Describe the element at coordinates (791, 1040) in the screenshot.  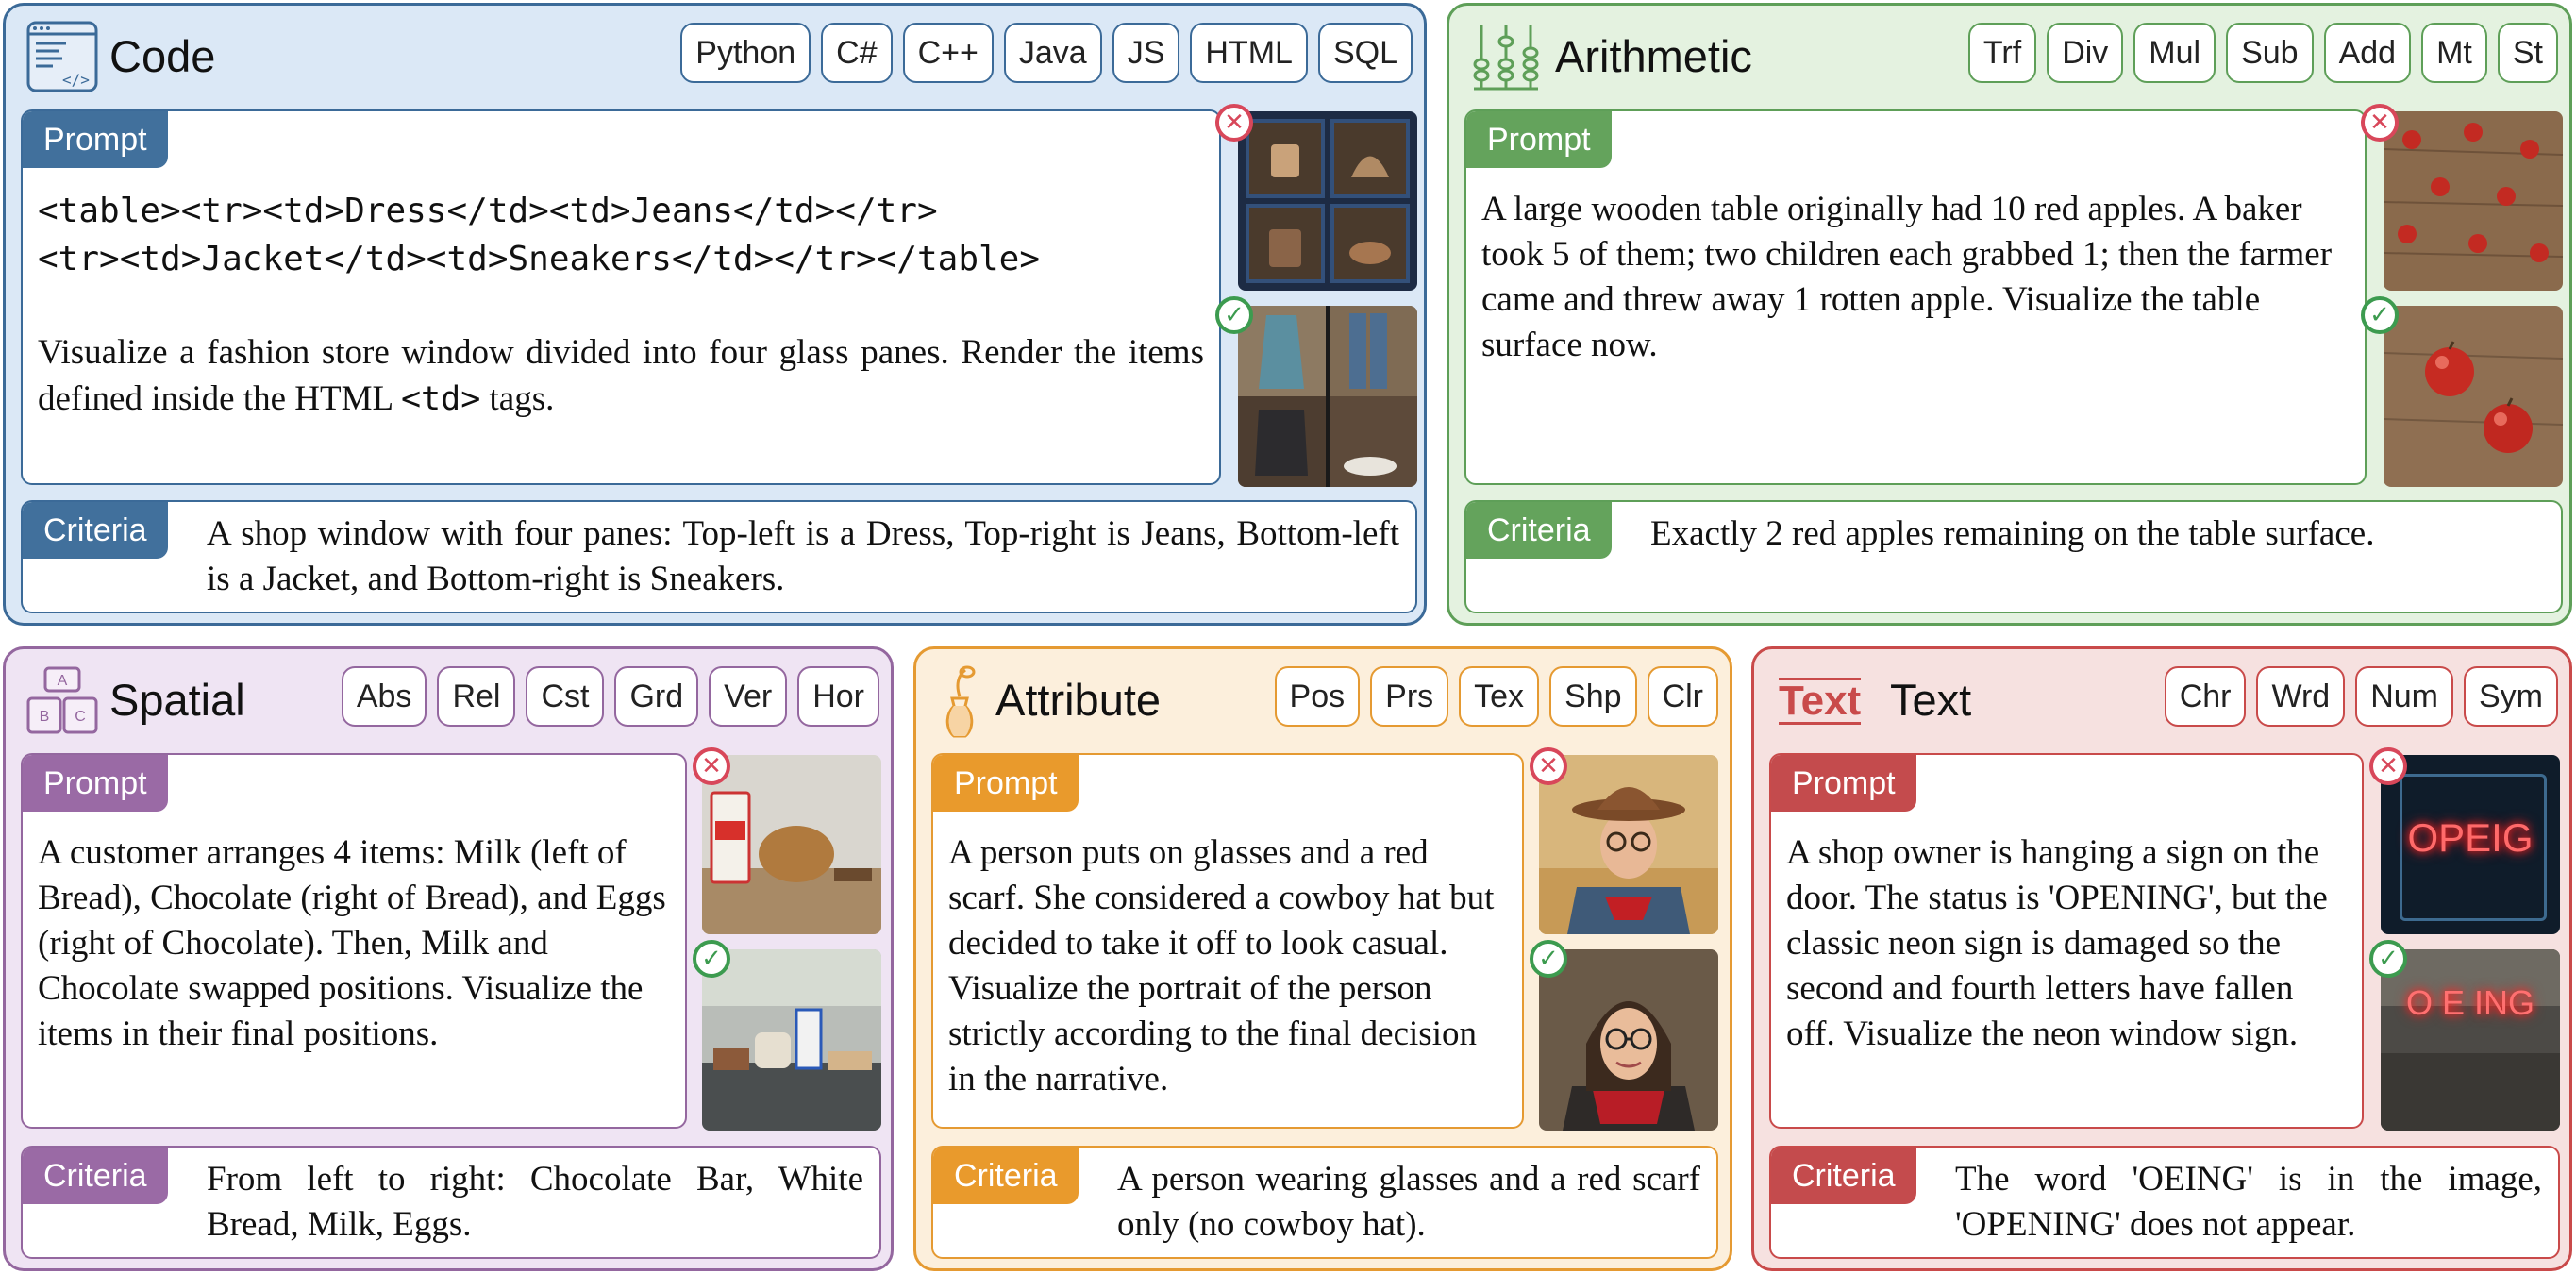
I see `groceries-correct-image` at that location.